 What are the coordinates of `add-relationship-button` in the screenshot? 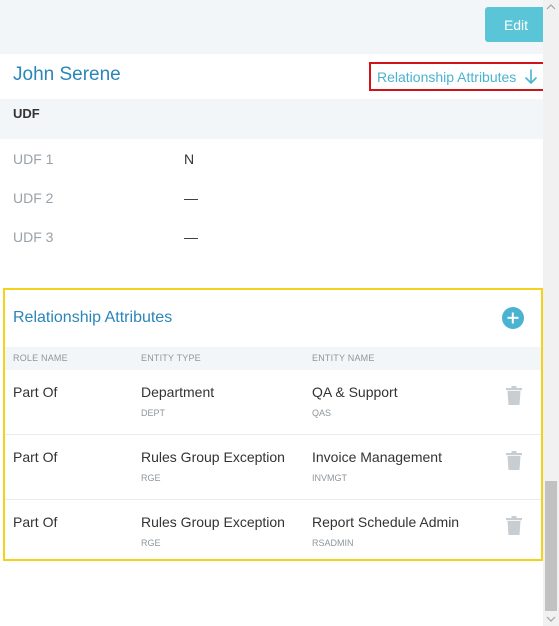 It's located at (513, 318).